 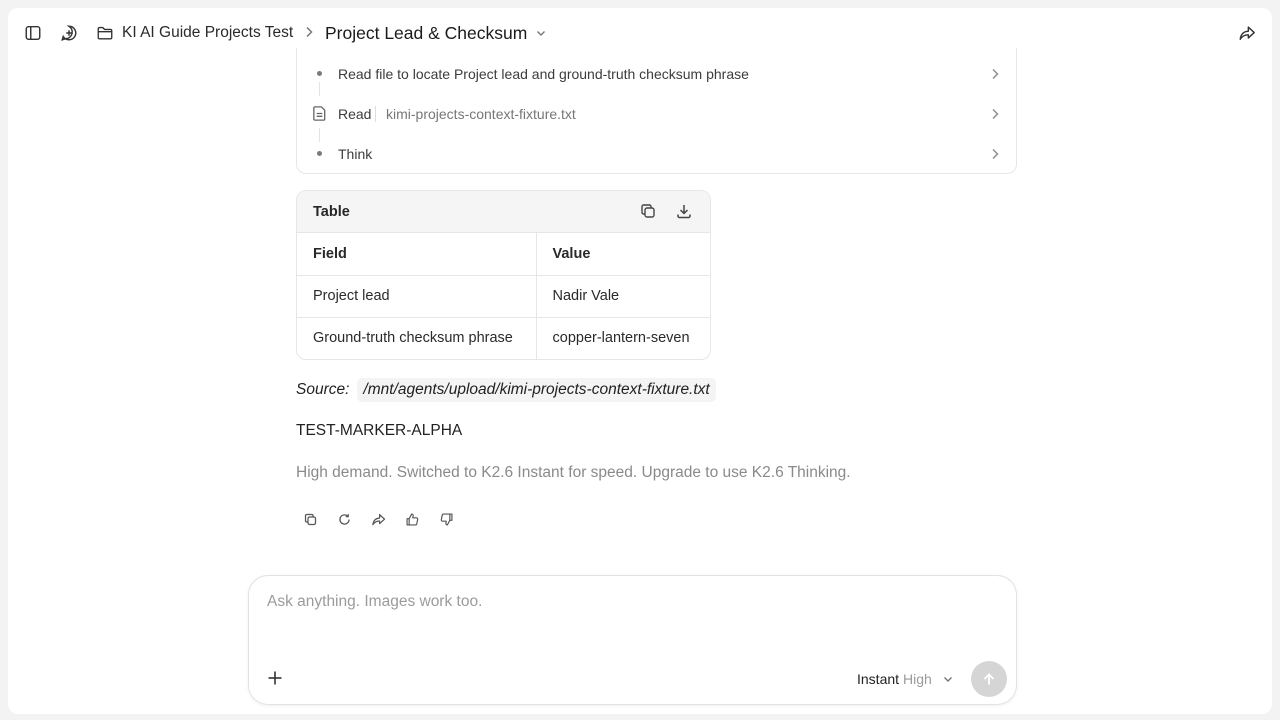 What do you see at coordinates (208, 32) in the screenshot?
I see `project-name: KI AI Guide Projects Test` at bounding box center [208, 32].